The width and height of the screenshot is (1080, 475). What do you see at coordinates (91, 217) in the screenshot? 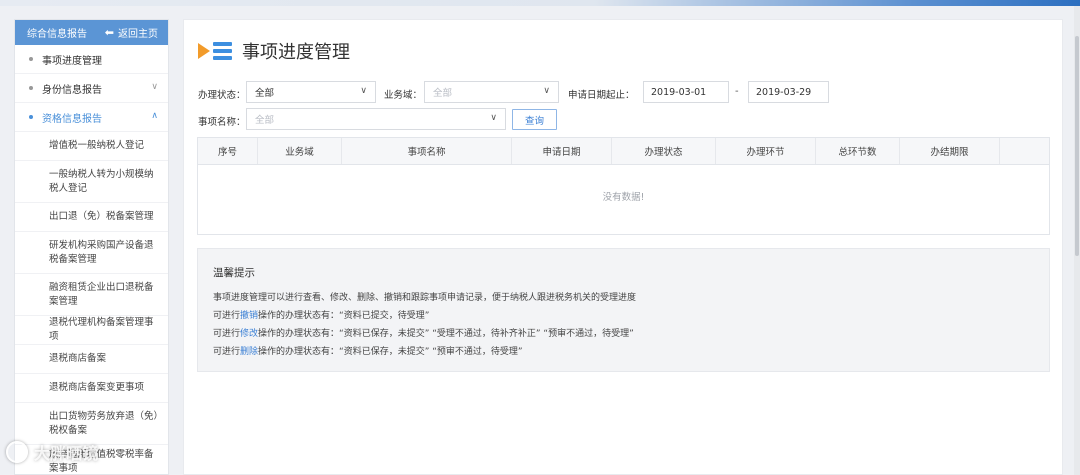
I see `sidebar-subitem: 出口退（免）税备案管理` at bounding box center [91, 217].